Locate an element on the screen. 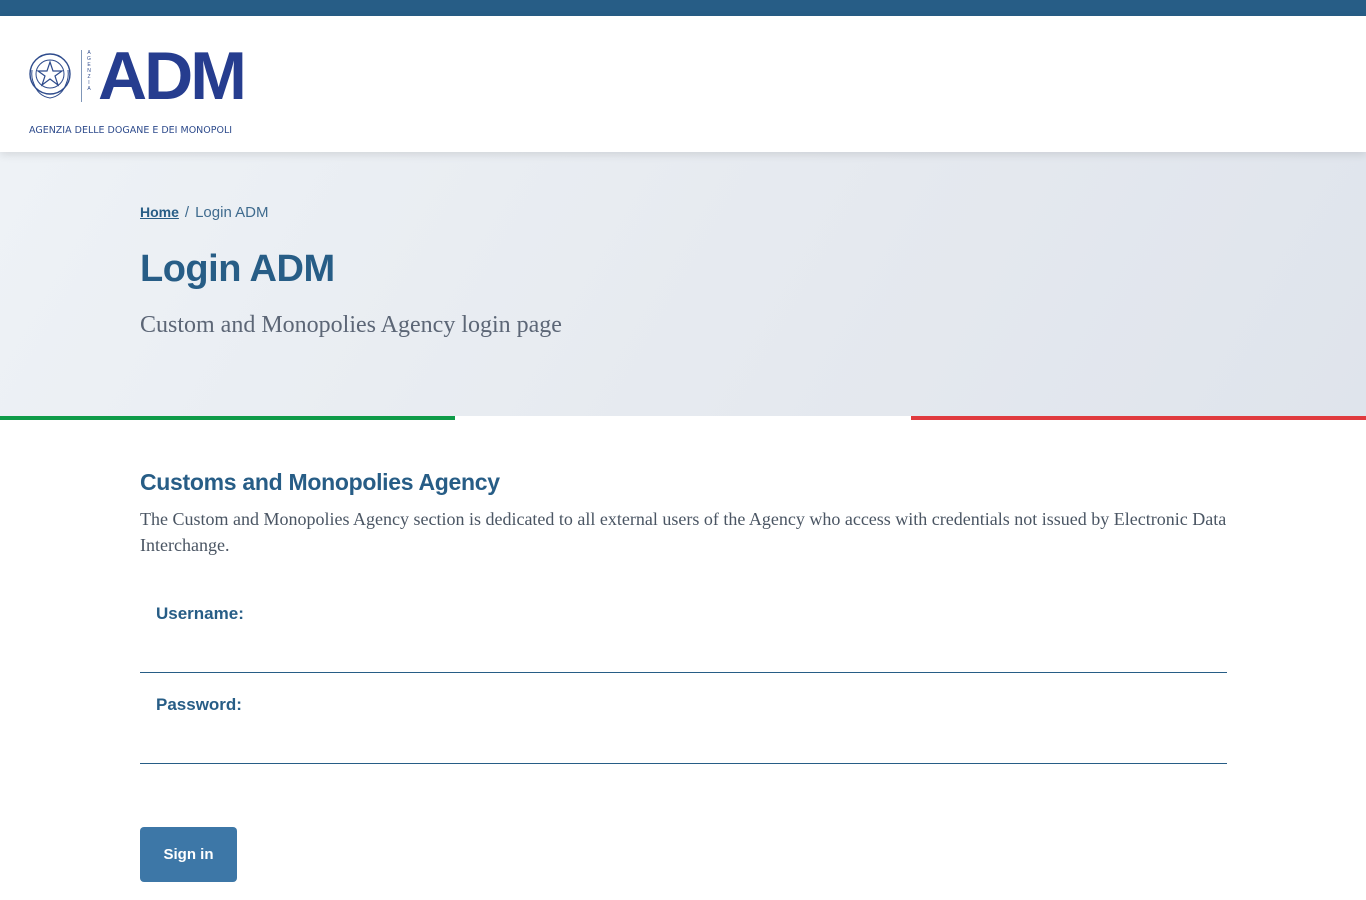 This screenshot has width=1366, height=900. flag-white-segment is located at coordinates (683, 418).